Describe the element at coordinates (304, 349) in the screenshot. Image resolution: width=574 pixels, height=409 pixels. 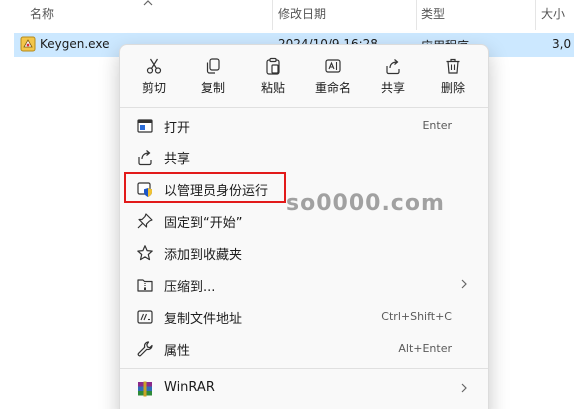
I see `menu-item-properties: 属性 Alt+Enter` at that location.